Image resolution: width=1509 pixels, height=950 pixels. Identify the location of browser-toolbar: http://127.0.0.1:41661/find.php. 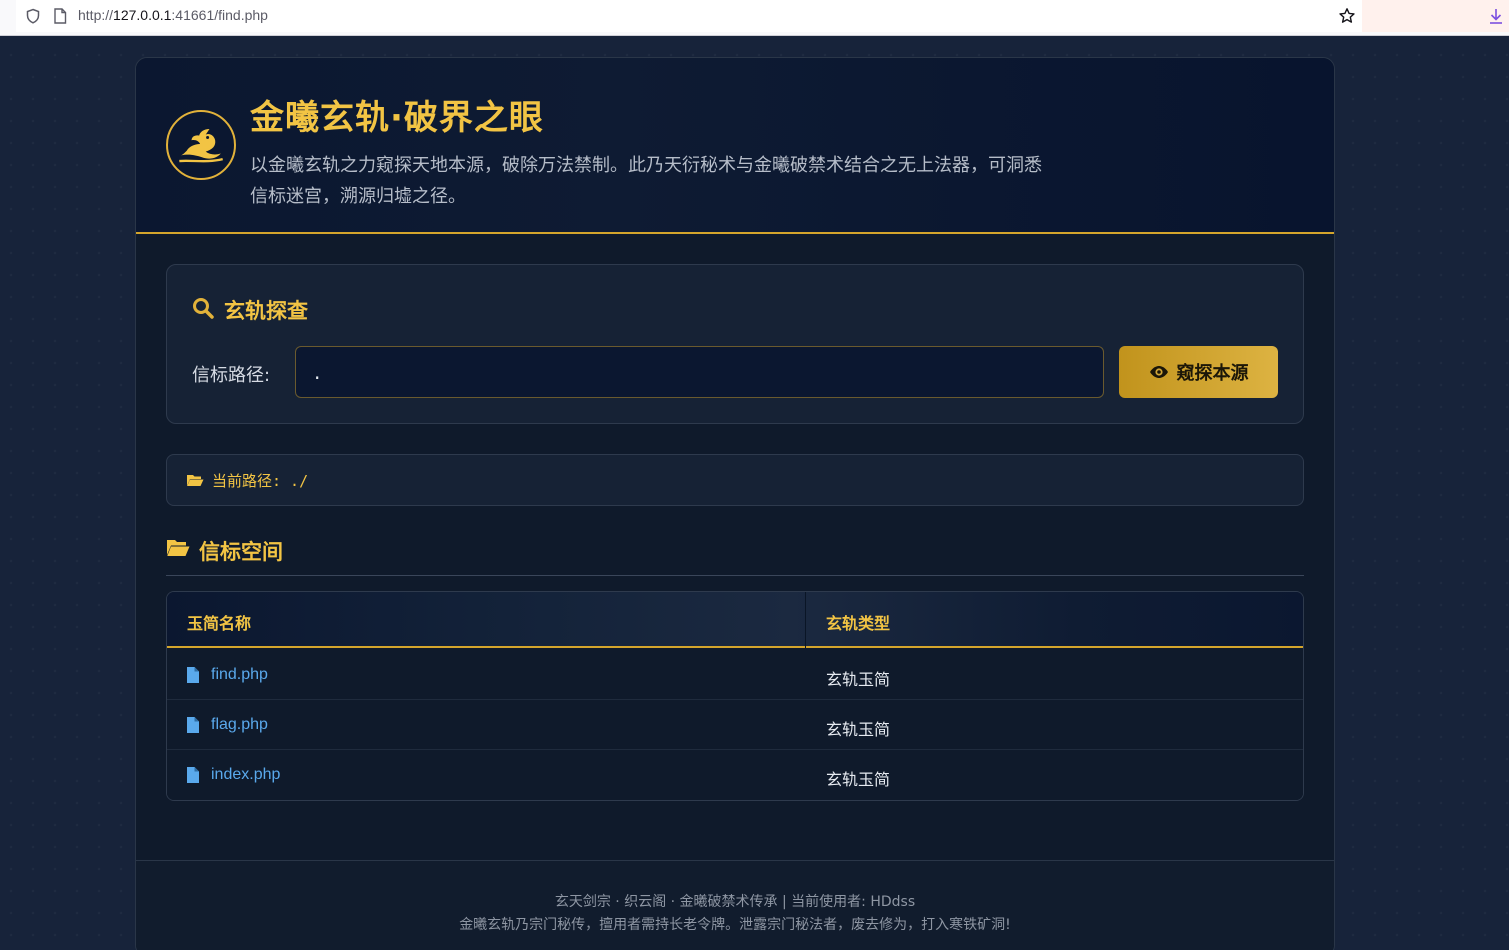
(754, 18).